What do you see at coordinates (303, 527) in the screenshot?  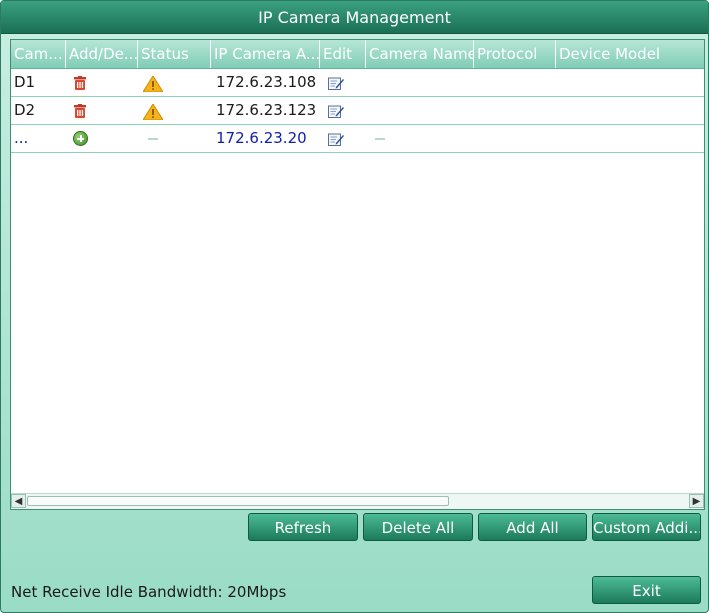 I see `refresh-button: Refresh` at bounding box center [303, 527].